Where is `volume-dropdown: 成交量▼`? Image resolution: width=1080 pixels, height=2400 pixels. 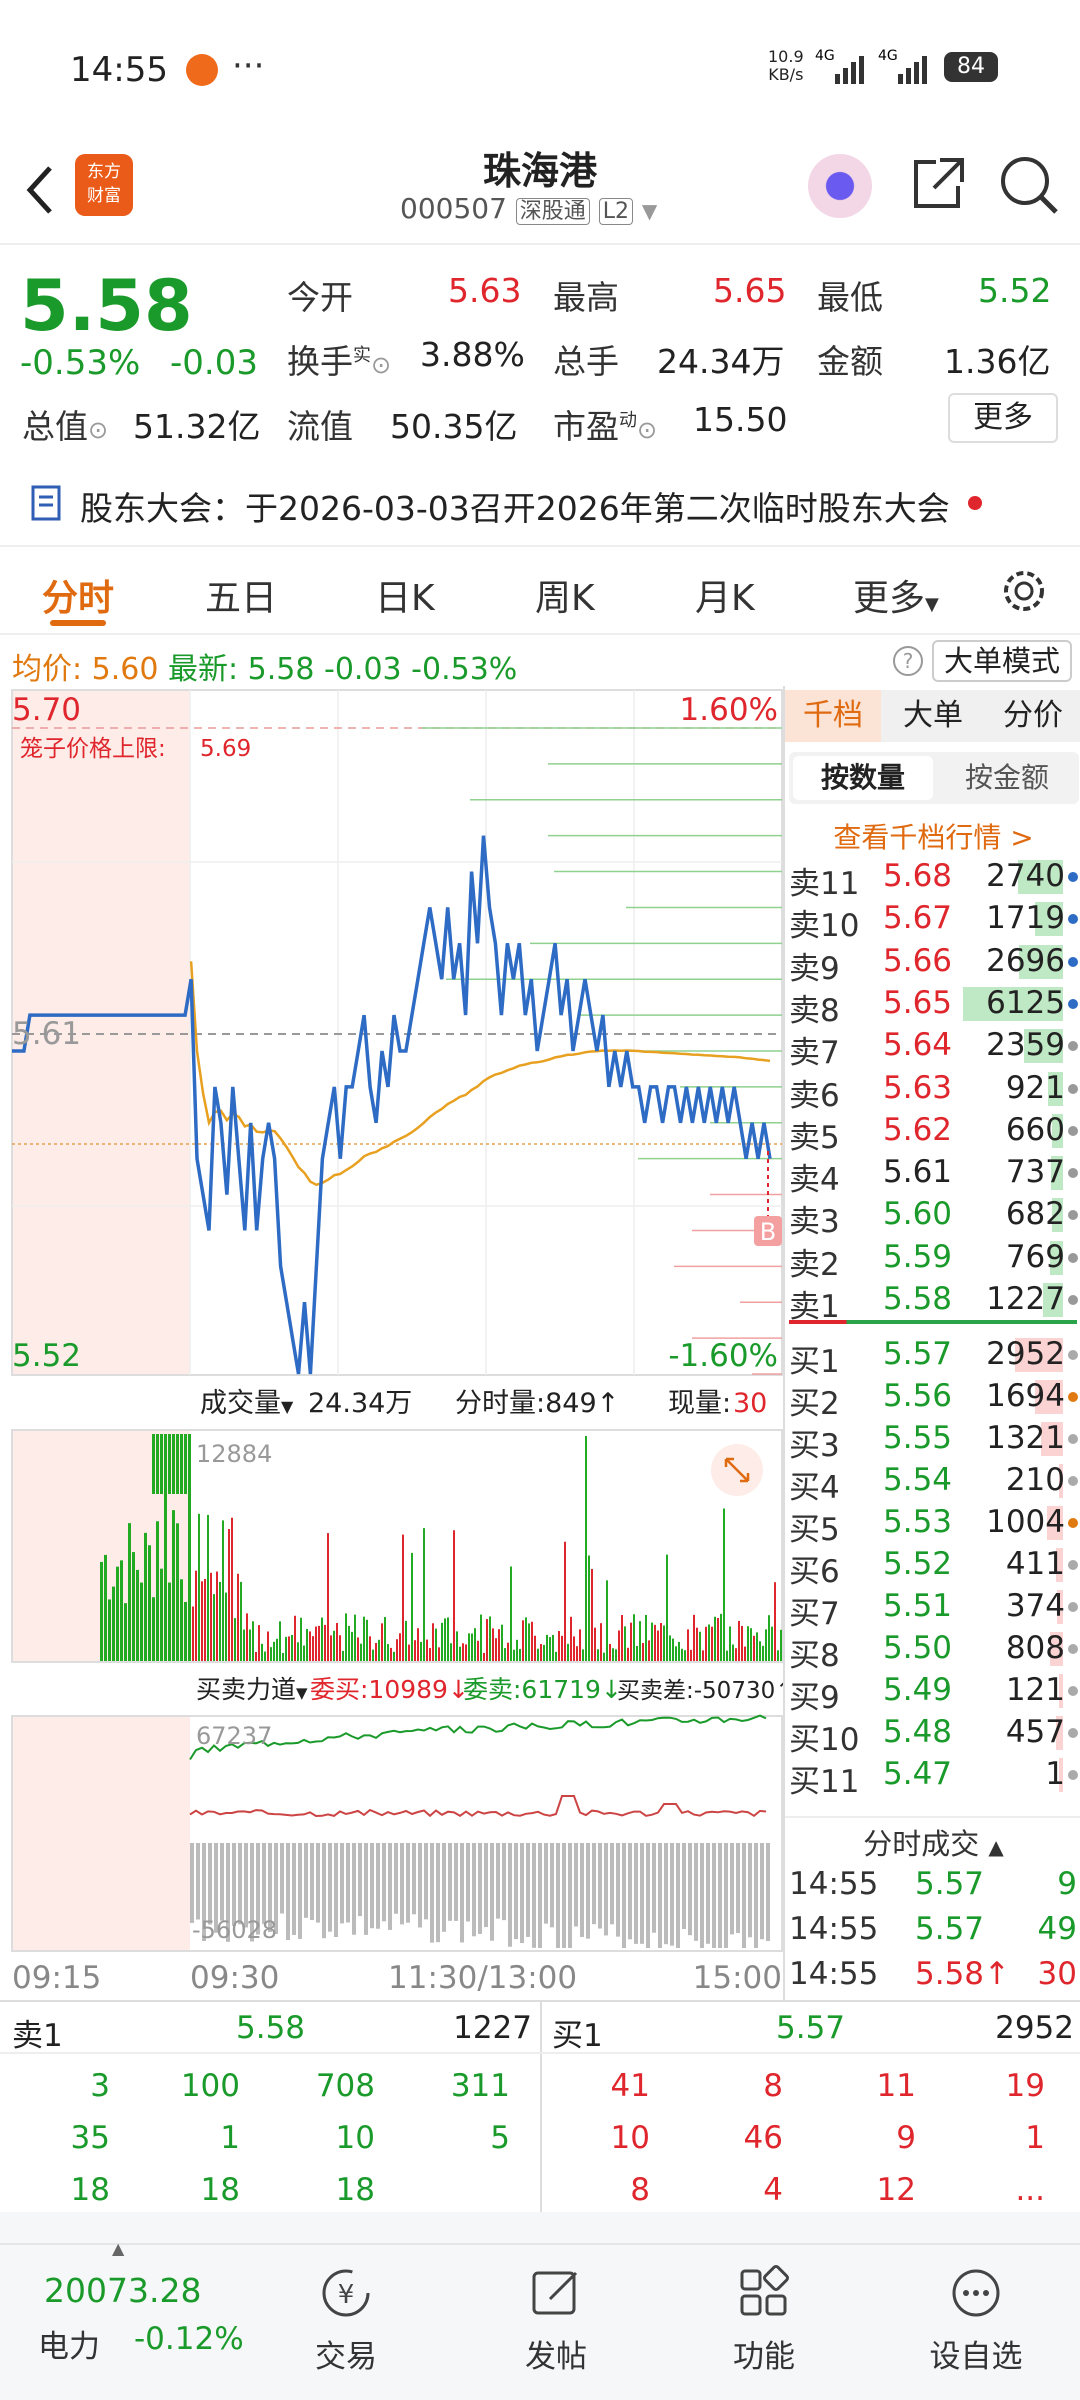
volume-dropdown: 成交量▼ is located at coordinates (247, 1403).